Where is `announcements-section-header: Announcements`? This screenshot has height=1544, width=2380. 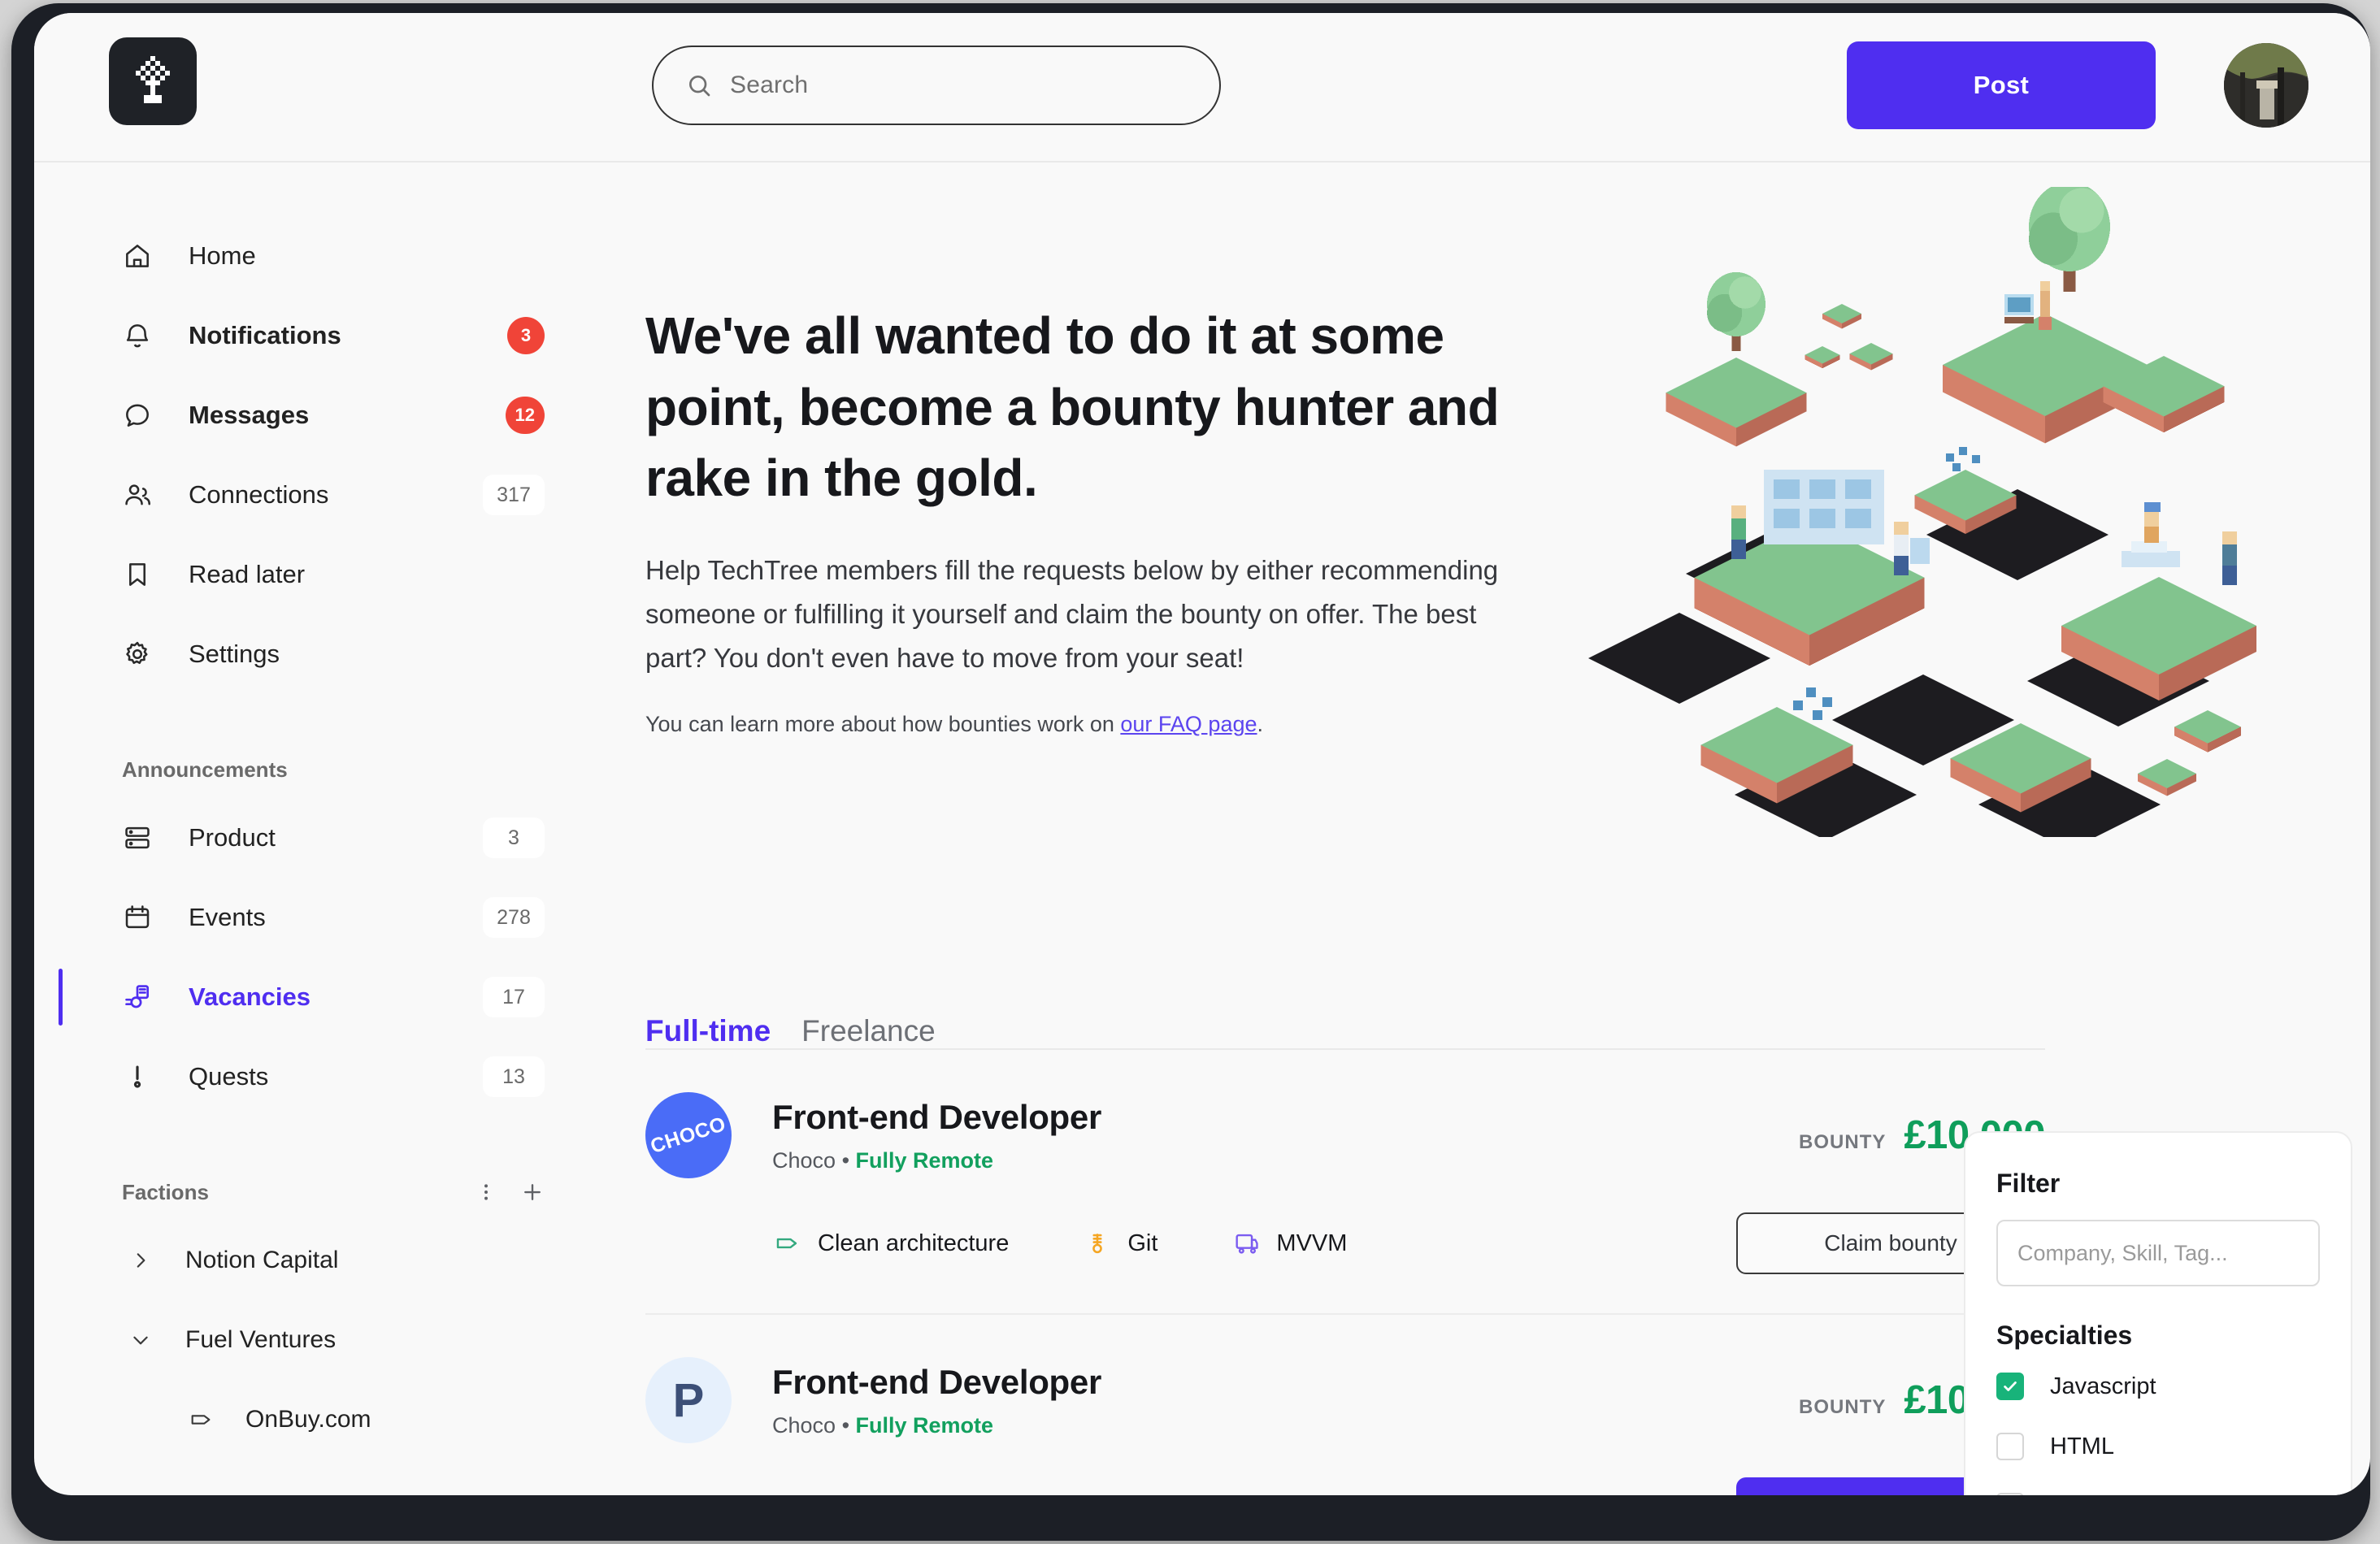
announcements-section-header: Announcements is located at coordinates (318, 769).